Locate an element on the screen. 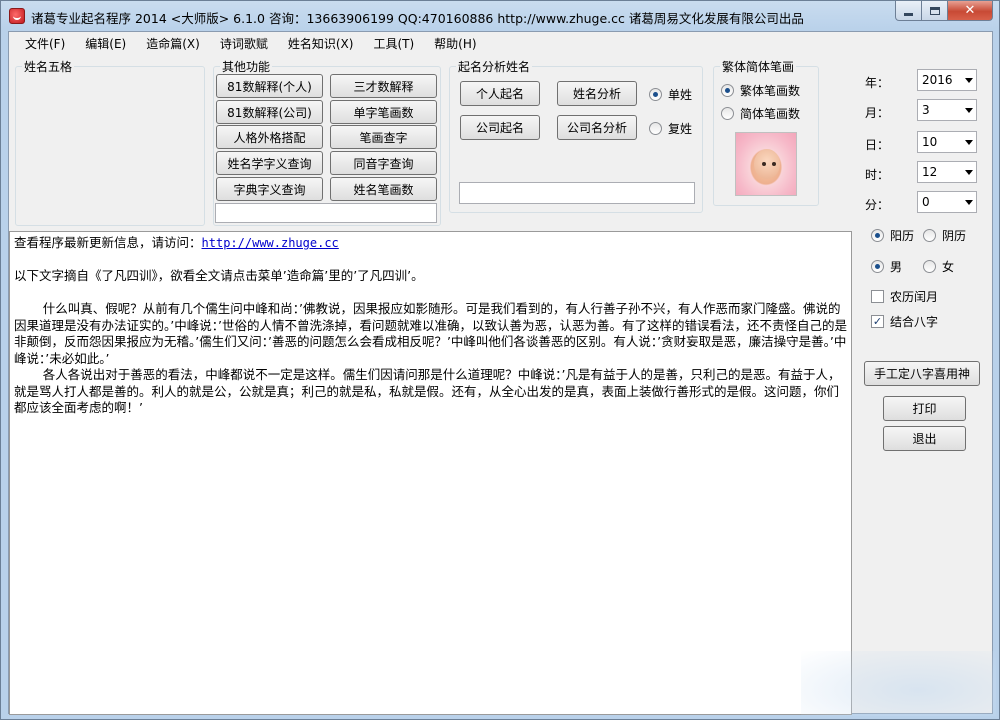 The image size is (1000, 720). radio-simplified-strokes: 简体笔画数 is located at coordinates (760, 113).